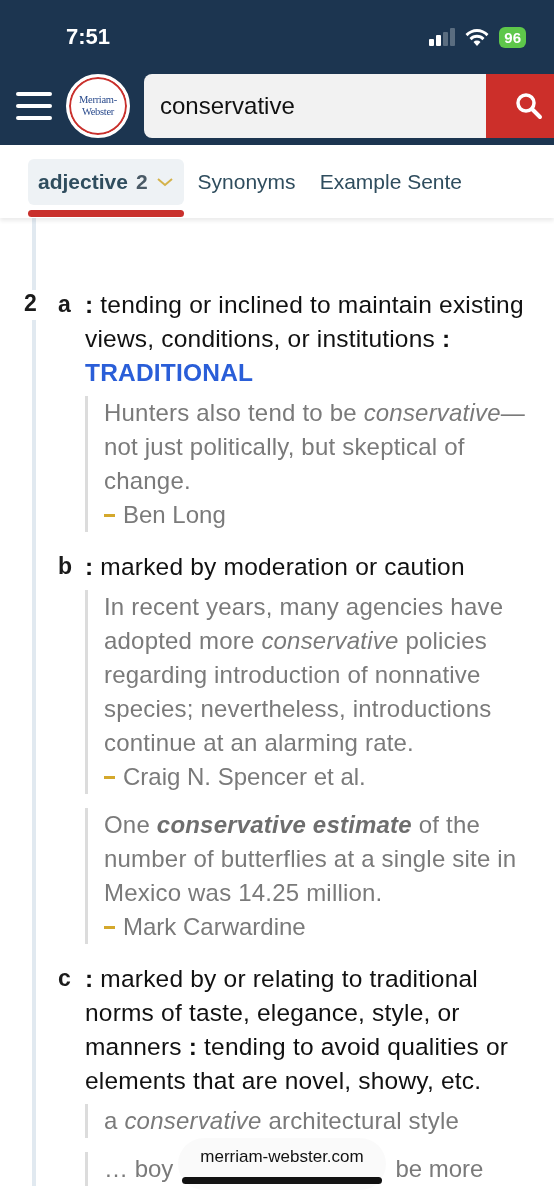 This screenshot has height=1199, width=554. I want to click on search-icon, so click(529, 106).